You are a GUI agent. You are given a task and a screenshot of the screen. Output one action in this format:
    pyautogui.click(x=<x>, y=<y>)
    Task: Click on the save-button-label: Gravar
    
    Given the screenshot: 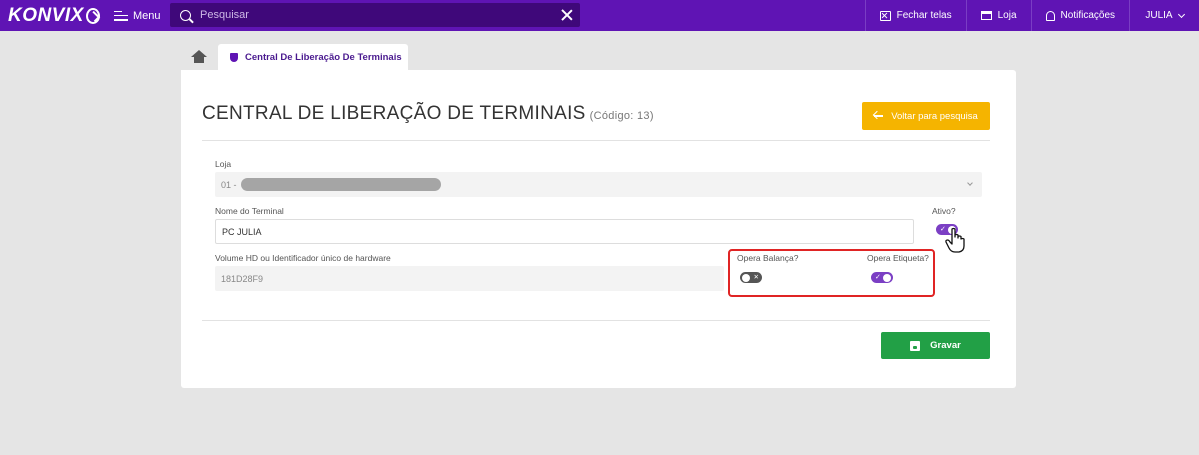 What is the action you would take?
    pyautogui.click(x=945, y=345)
    